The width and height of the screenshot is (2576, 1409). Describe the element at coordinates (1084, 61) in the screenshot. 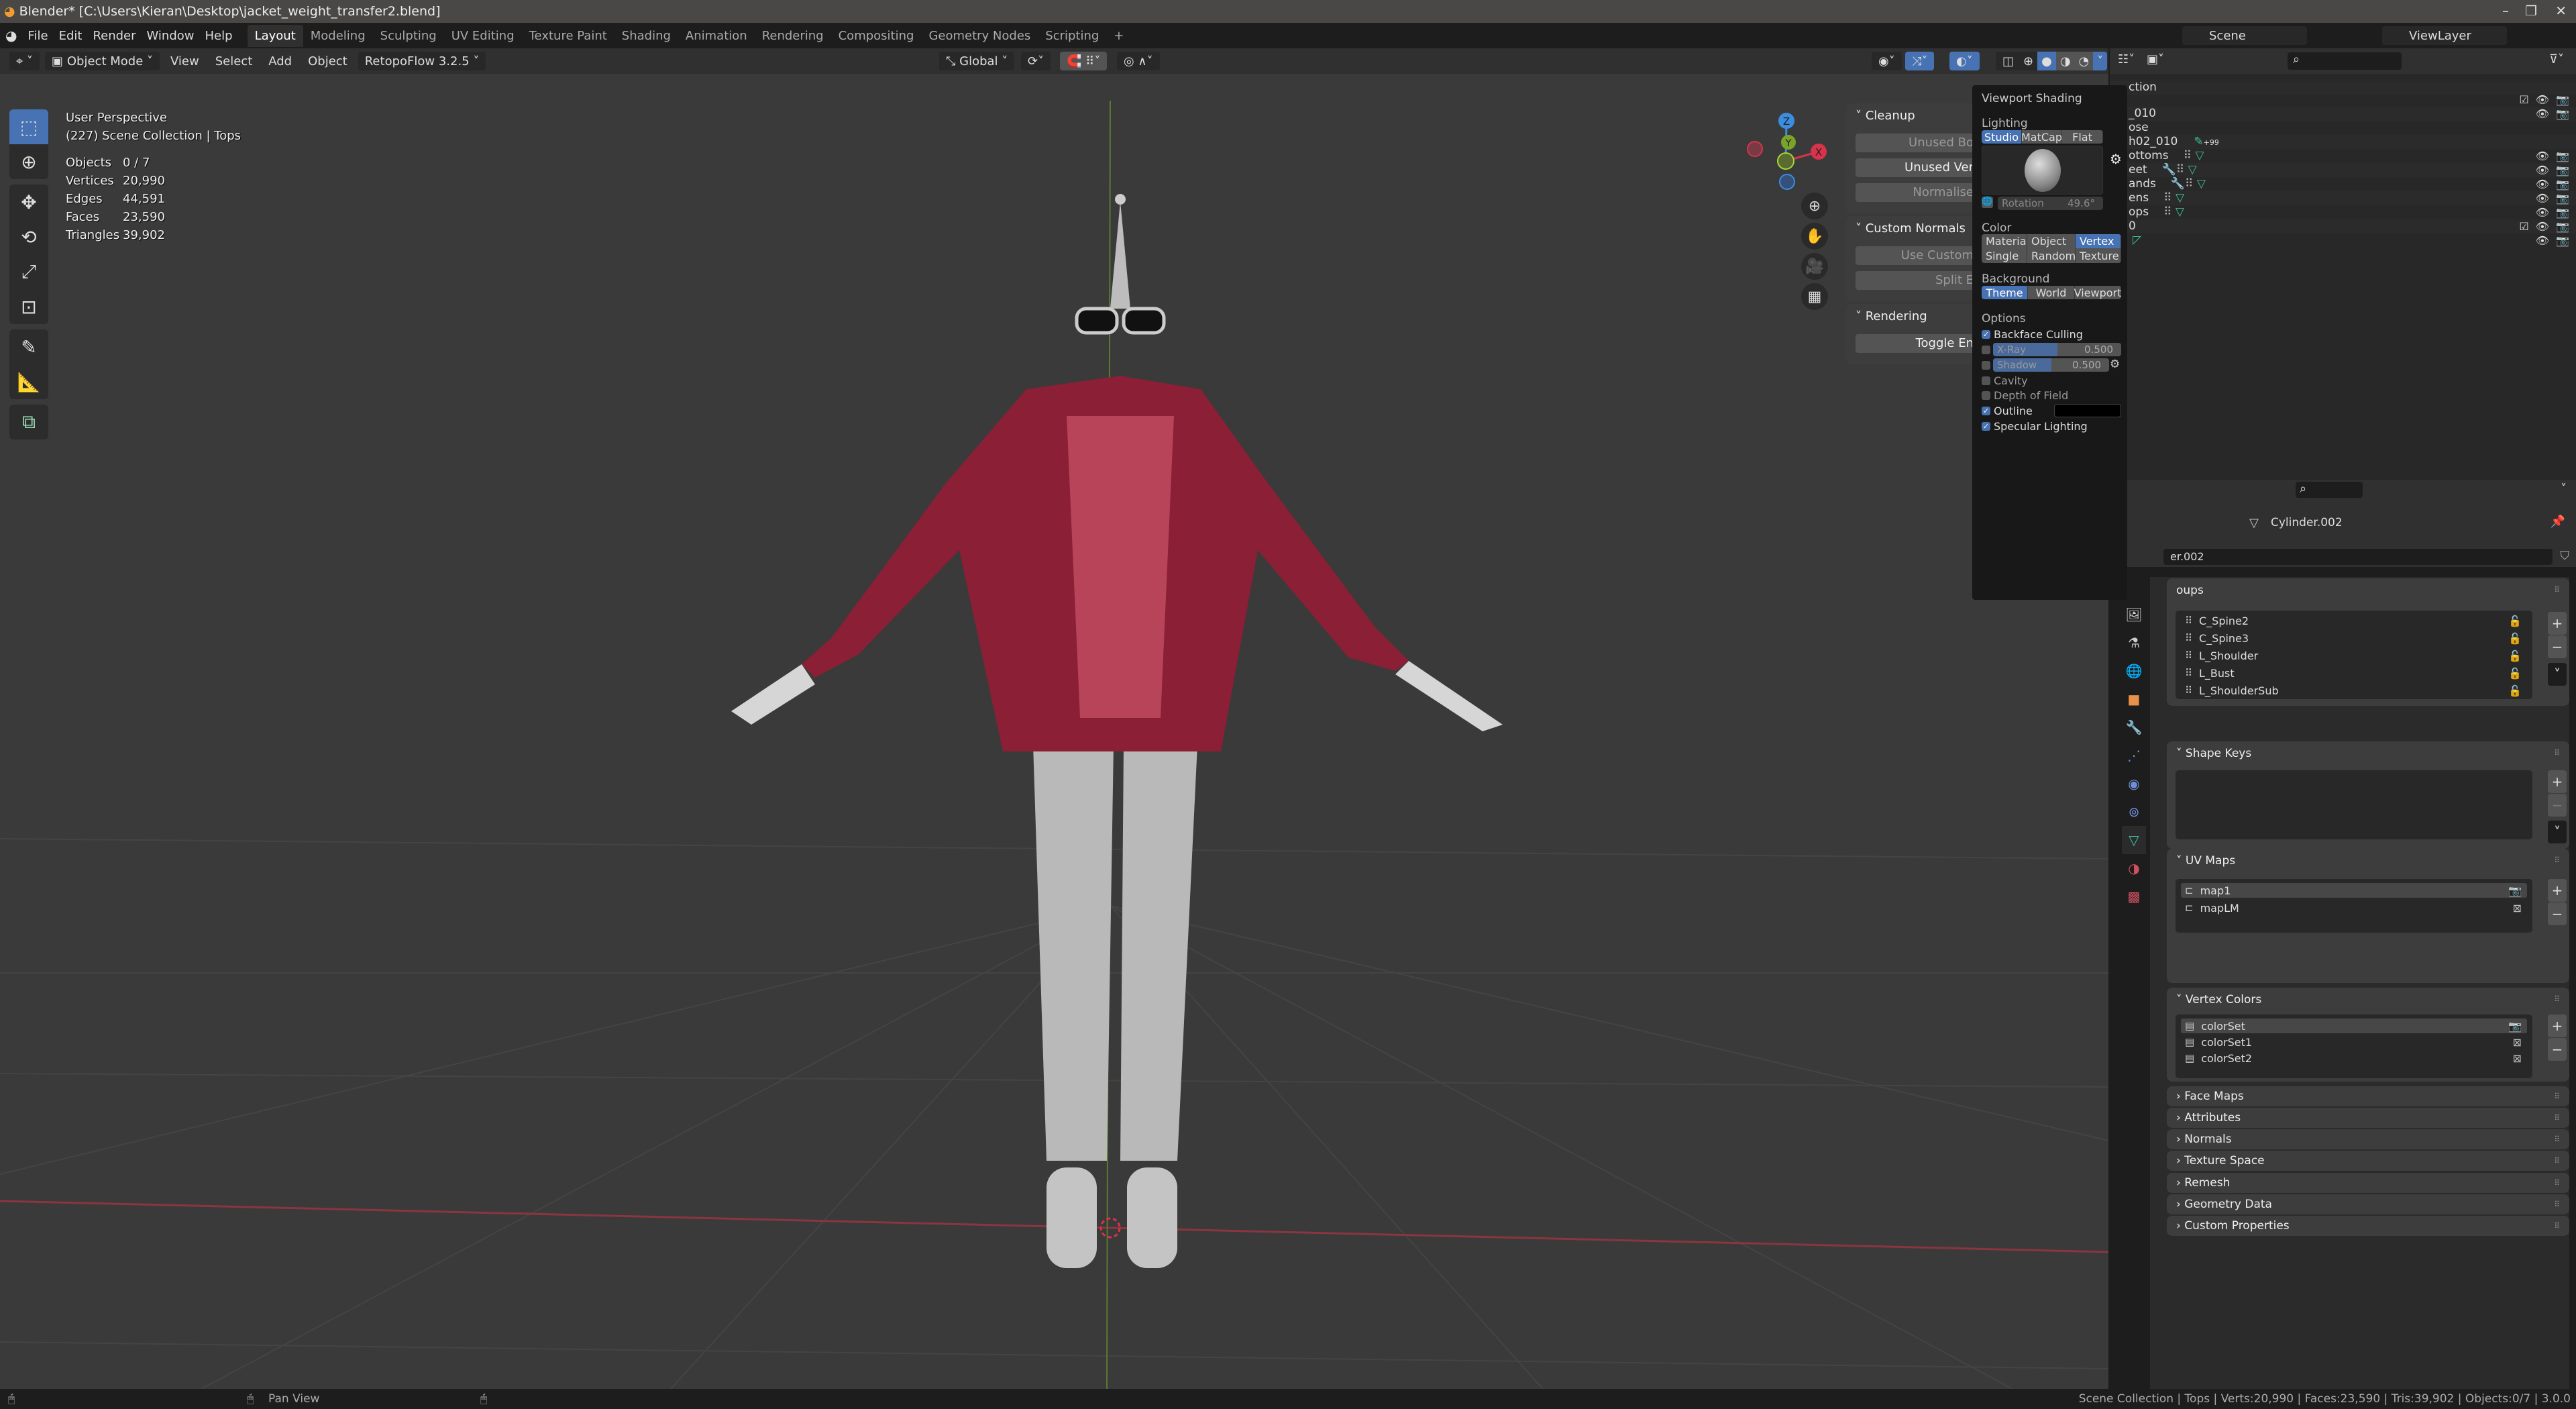

I see `snap-toggle: 🧲 ⠿˅` at that location.